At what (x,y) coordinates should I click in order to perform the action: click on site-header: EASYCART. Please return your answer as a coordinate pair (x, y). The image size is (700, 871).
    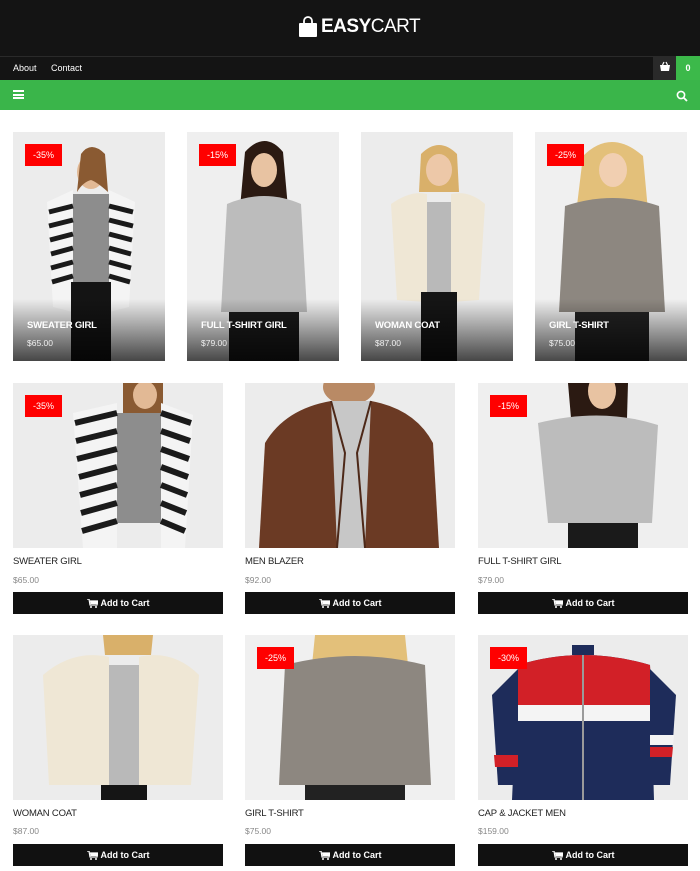
    Looking at the image, I should click on (350, 28).